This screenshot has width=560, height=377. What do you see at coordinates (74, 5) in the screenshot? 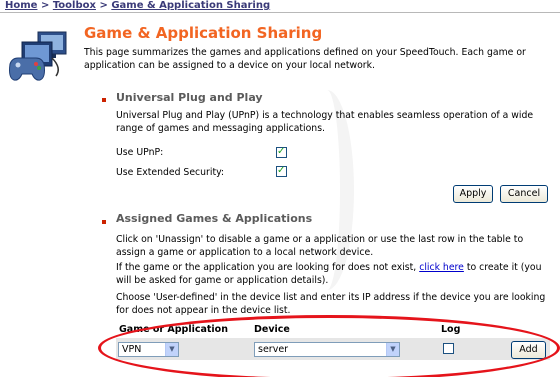
I see `breadcrumb-toolbox-link: Toolbox` at bounding box center [74, 5].